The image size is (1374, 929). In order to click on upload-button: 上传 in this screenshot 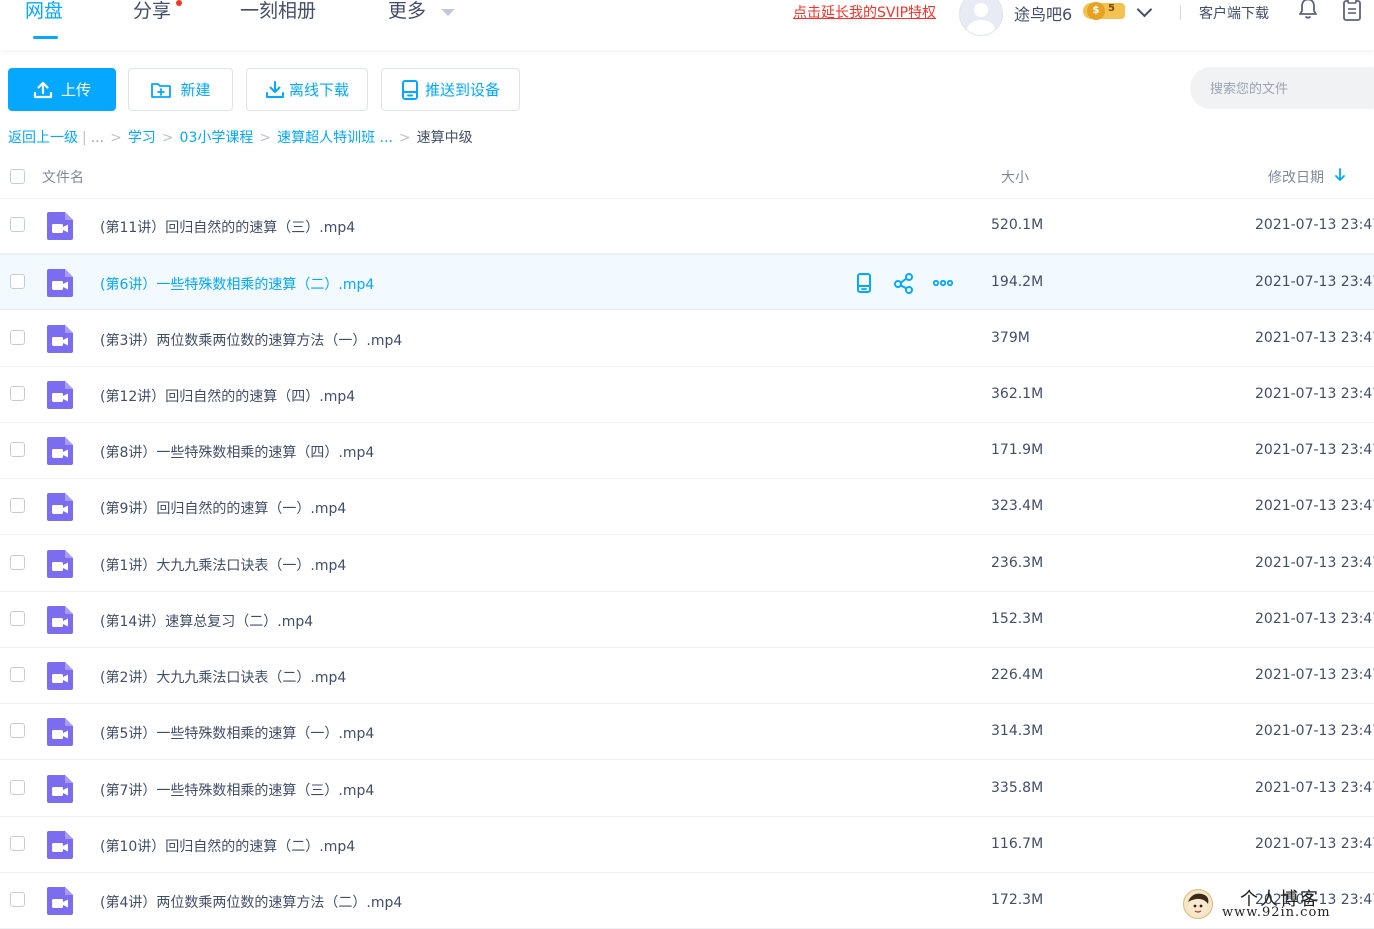, I will do `click(62, 89)`.